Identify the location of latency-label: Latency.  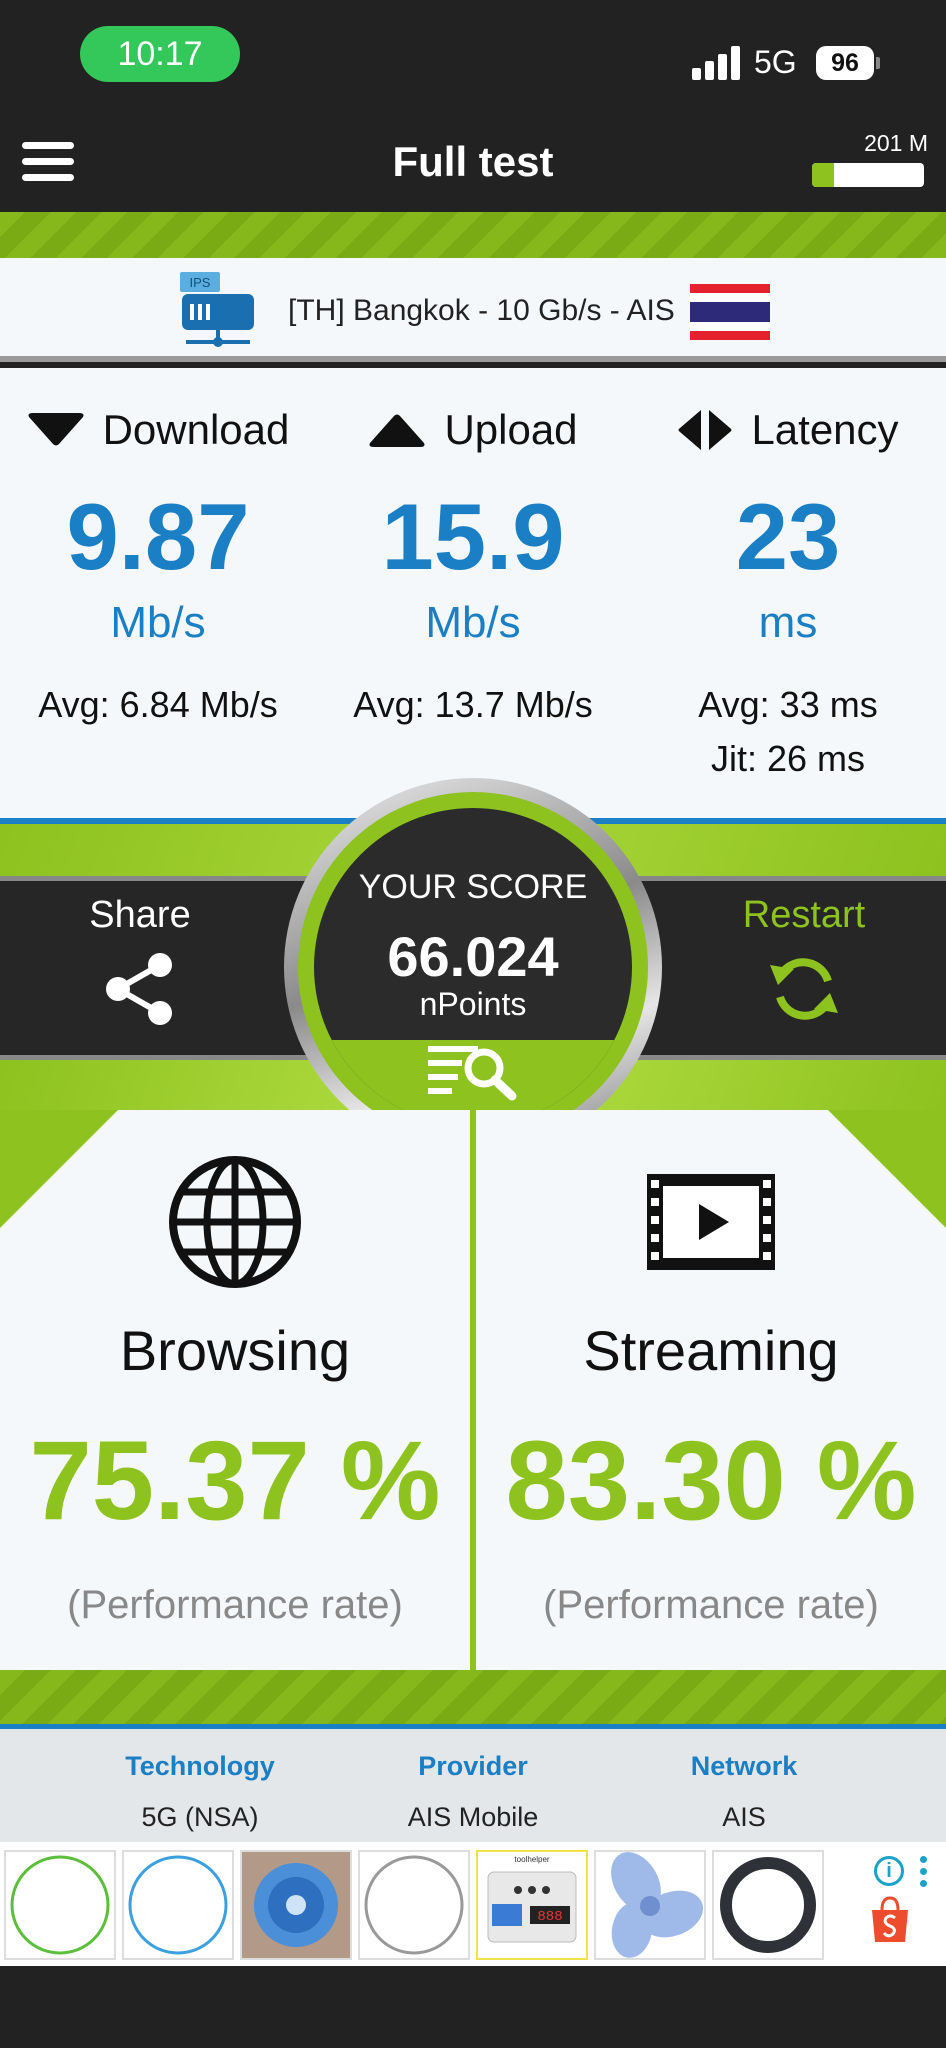
(825, 429).